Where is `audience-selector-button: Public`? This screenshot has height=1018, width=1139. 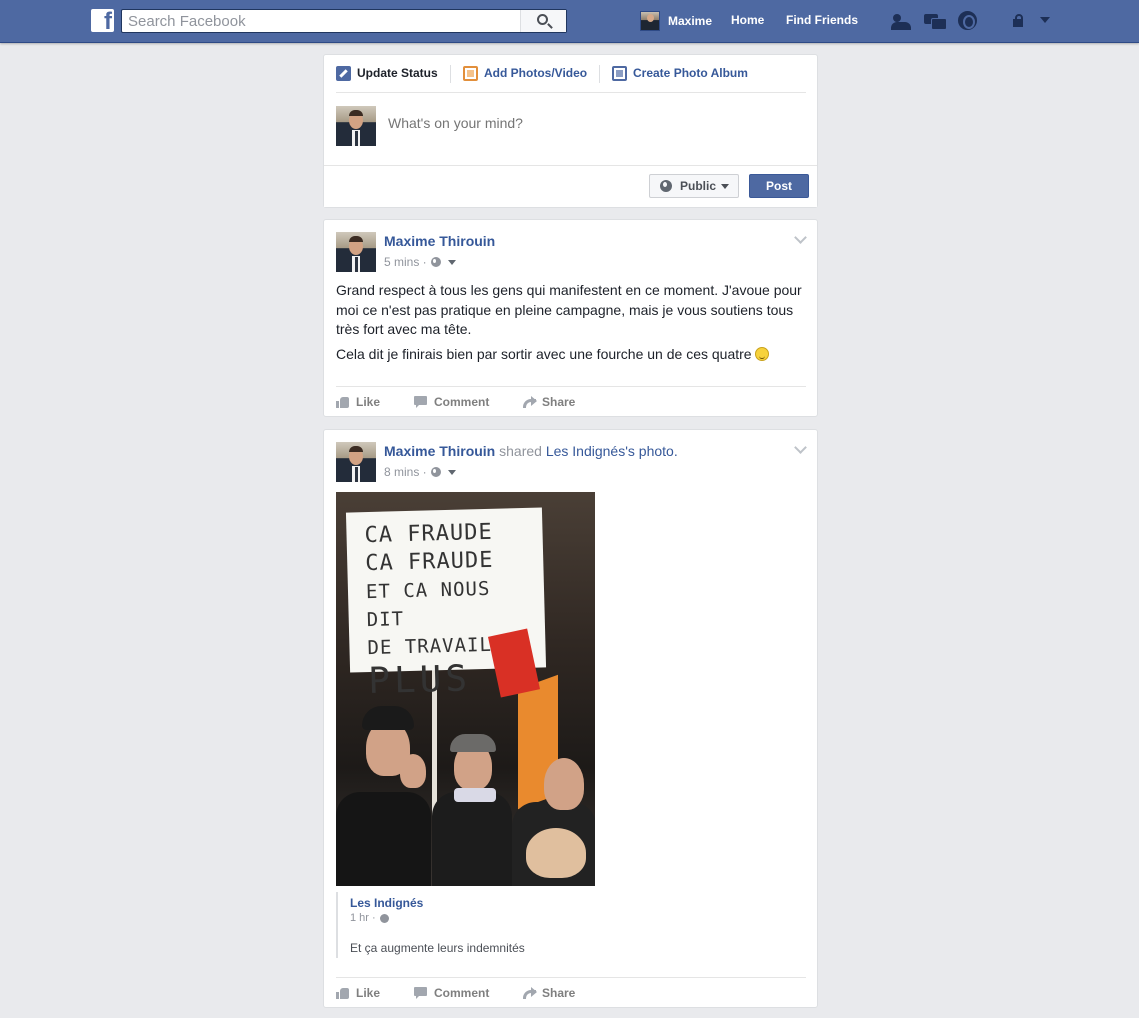
audience-selector-button: Public is located at coordinates (694, 186).